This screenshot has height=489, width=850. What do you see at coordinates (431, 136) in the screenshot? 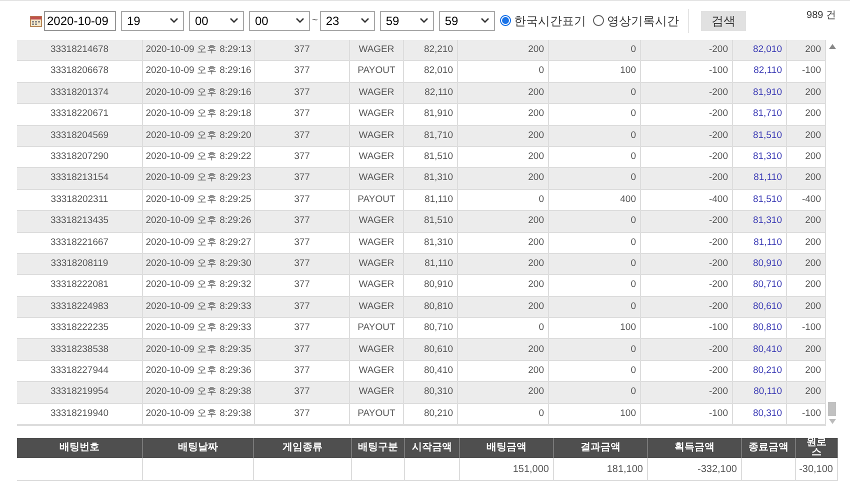
I see `table-cell: 81,710` at bounding box center [431, 136].